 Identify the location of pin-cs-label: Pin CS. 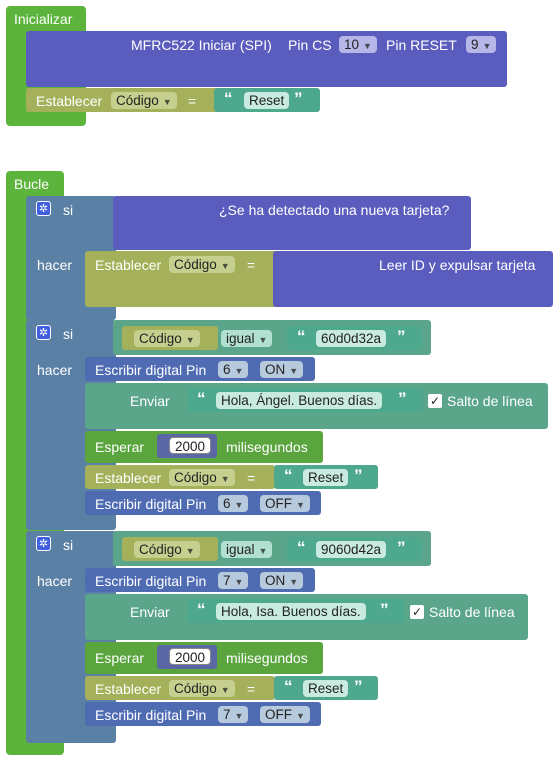
(310, 45).